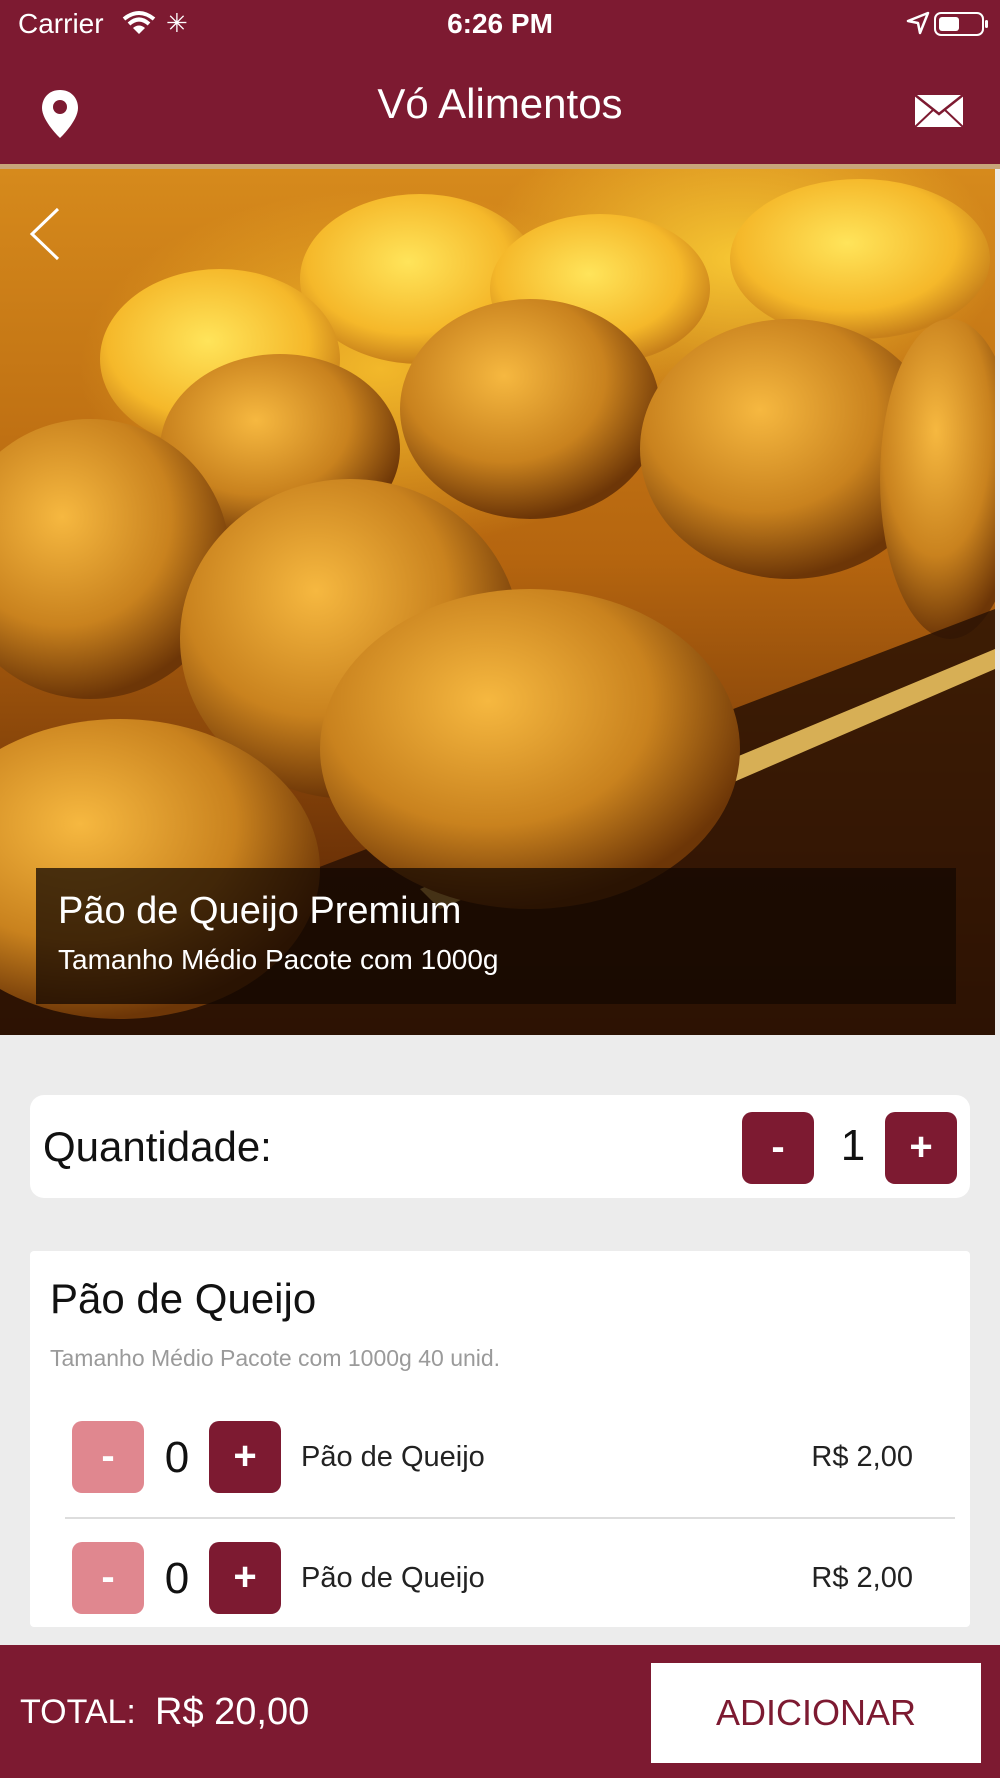  Describe the element at coordinates (816, 1713) in the screenshot. I see `add-to-cart-button: ADICIONAR` at that location.